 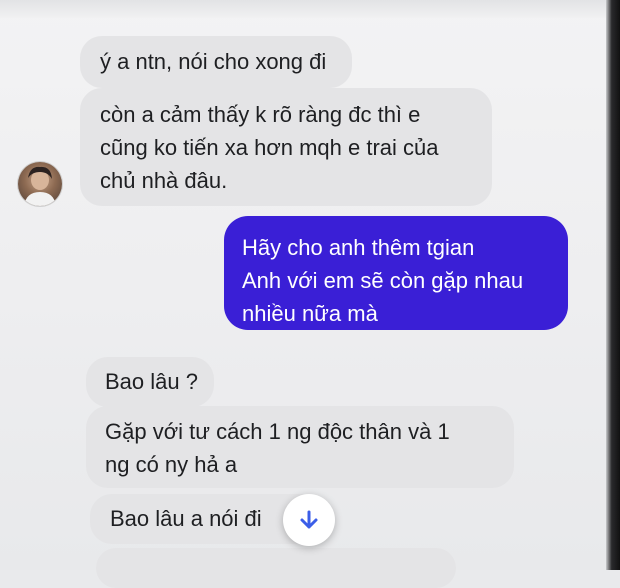 I want to click on message-text: Anh với em sẽ còn gặp nhau, so click(x=383, y=280).